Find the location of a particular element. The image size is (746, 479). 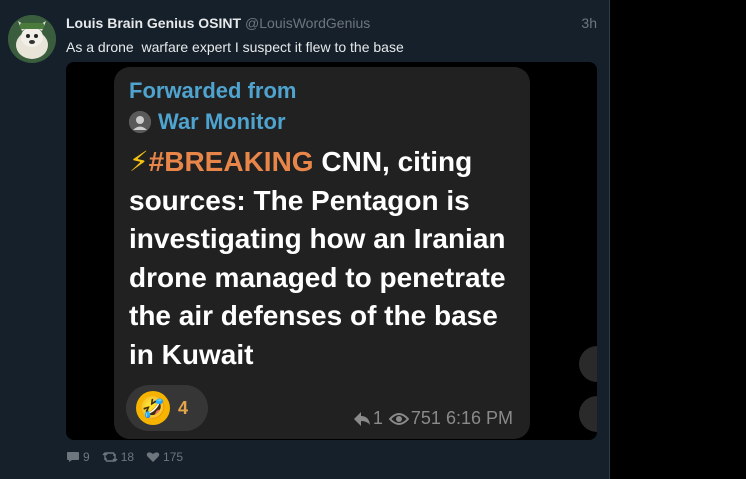

author-name: Louis Brain Genius OSINT is located at coordinates (153, 23).